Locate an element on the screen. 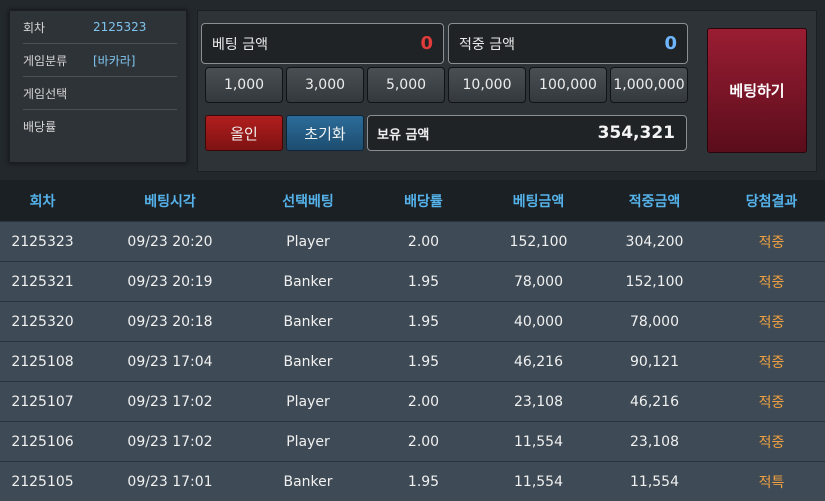 This screenshot has width=825, height=501. chip-button-1000000: 1,000,000 is located at coordinates (649, 85).